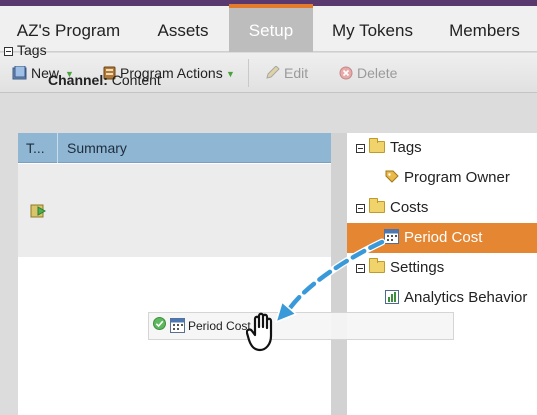  Describe the element at coordinates (271, 28) in the screenshot. I see `tab-setup: Setup` at that location.